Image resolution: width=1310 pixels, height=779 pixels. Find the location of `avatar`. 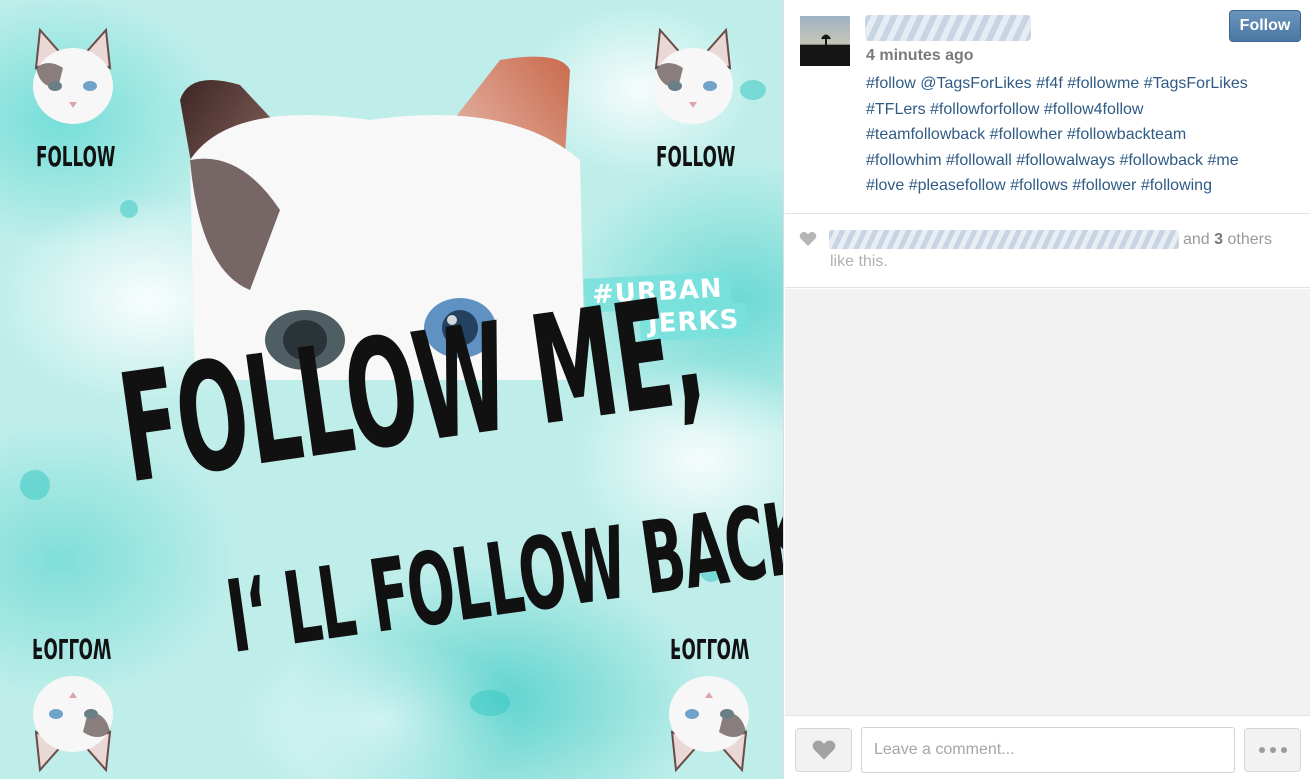

avatar is located at coordinates (825, 41).